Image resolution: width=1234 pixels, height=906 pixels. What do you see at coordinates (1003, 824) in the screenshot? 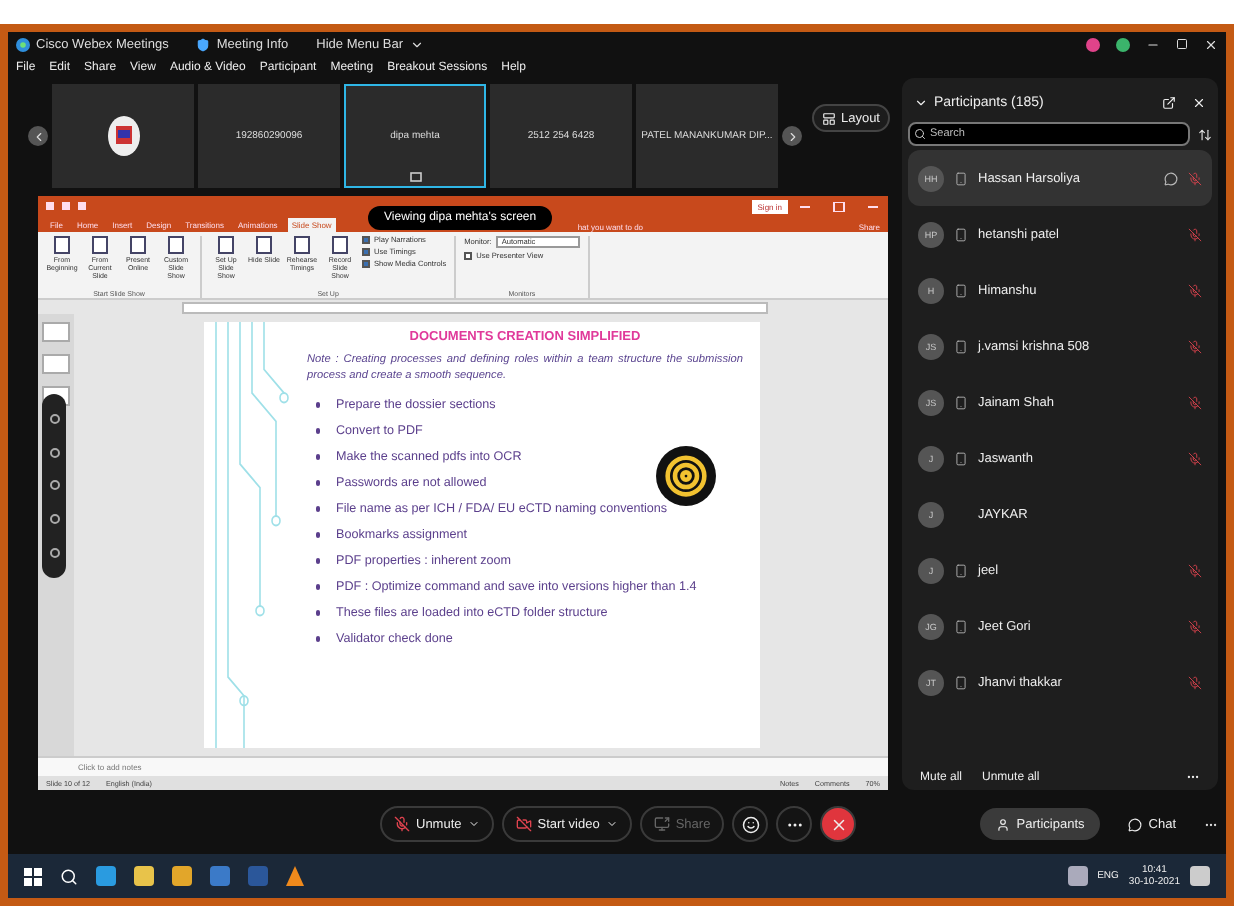
I see `person-icon` at bounding box center [1003, 824].